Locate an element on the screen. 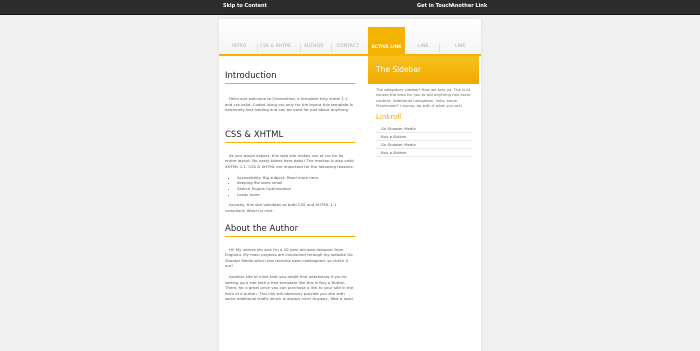 The height and width of the screenshot is (351, 700). nav-css-xhtml: CSS & XHTML is located at coordinates (276, 46).